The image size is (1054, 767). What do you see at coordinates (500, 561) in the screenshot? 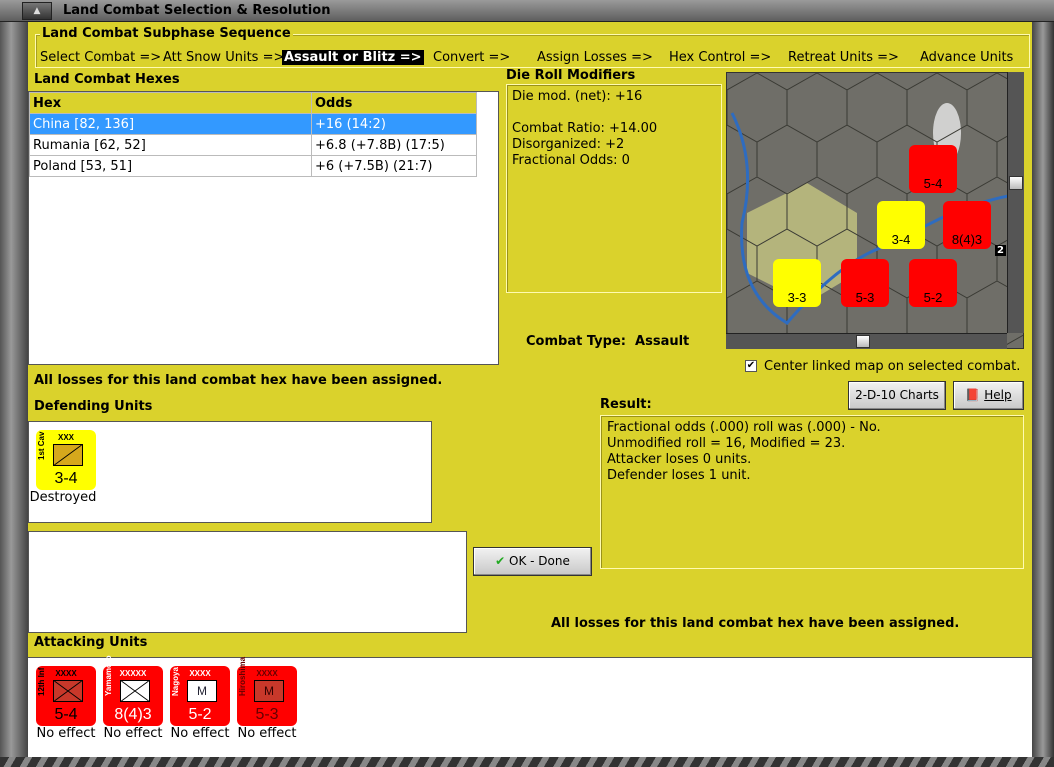
I see `checkmark-icon: ✔` at bounding box center [500, 561].